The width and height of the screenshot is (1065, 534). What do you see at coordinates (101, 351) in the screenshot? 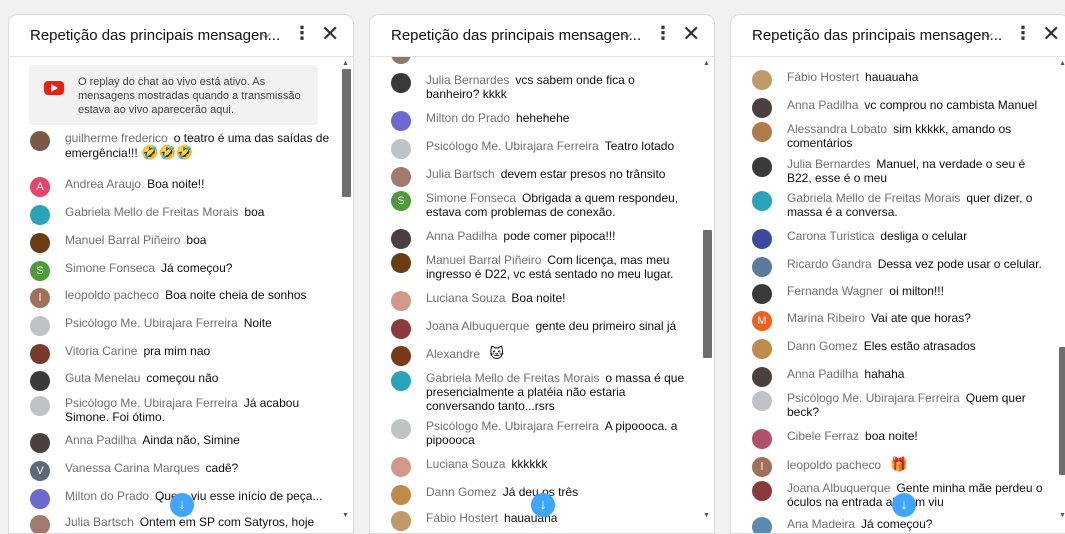
I see `message-author: Vitoria Carine` at bounding box center [101, 351].